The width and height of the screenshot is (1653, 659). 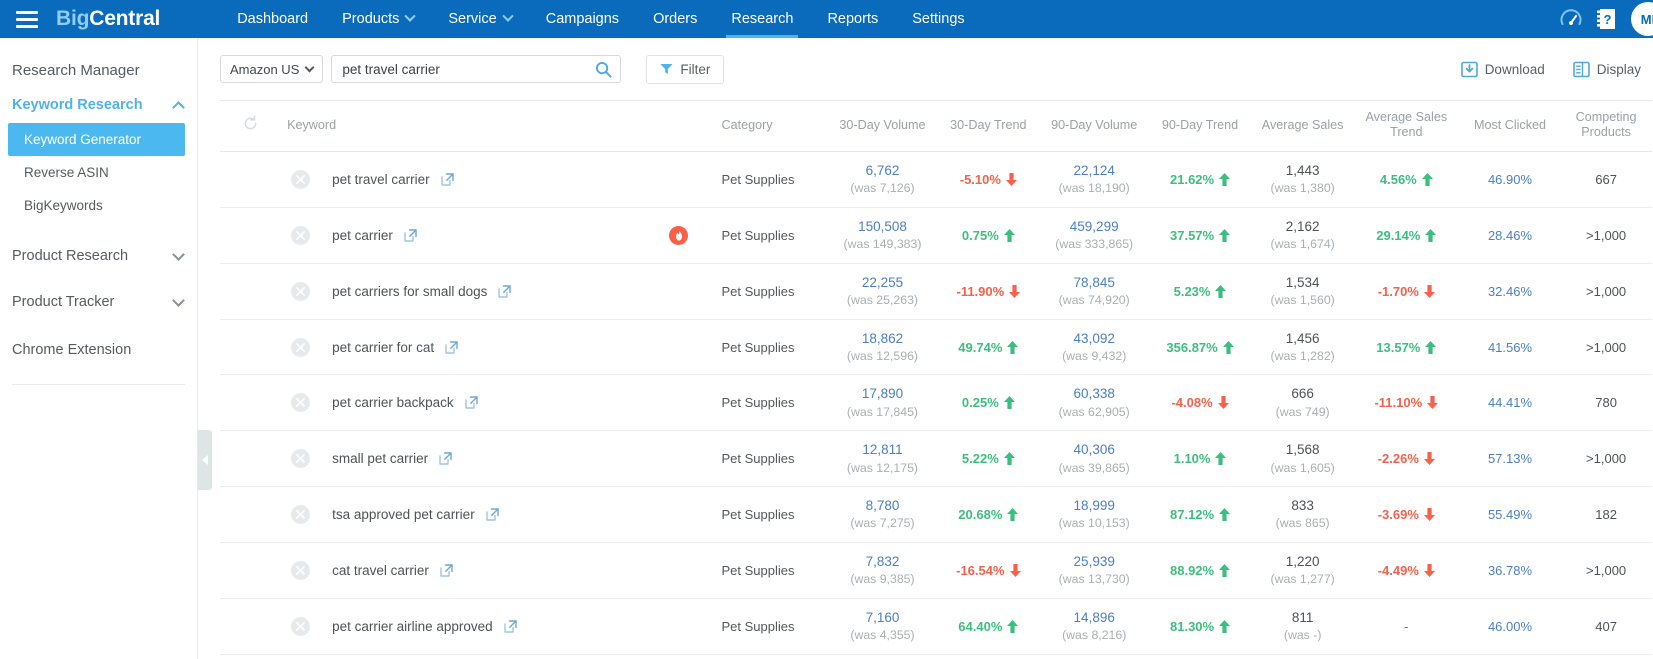 What do you see at coordinates (1094, 283) in the screenshot?
I see `volume-90day-value: 78,845` at bounding box center [1094, 283].